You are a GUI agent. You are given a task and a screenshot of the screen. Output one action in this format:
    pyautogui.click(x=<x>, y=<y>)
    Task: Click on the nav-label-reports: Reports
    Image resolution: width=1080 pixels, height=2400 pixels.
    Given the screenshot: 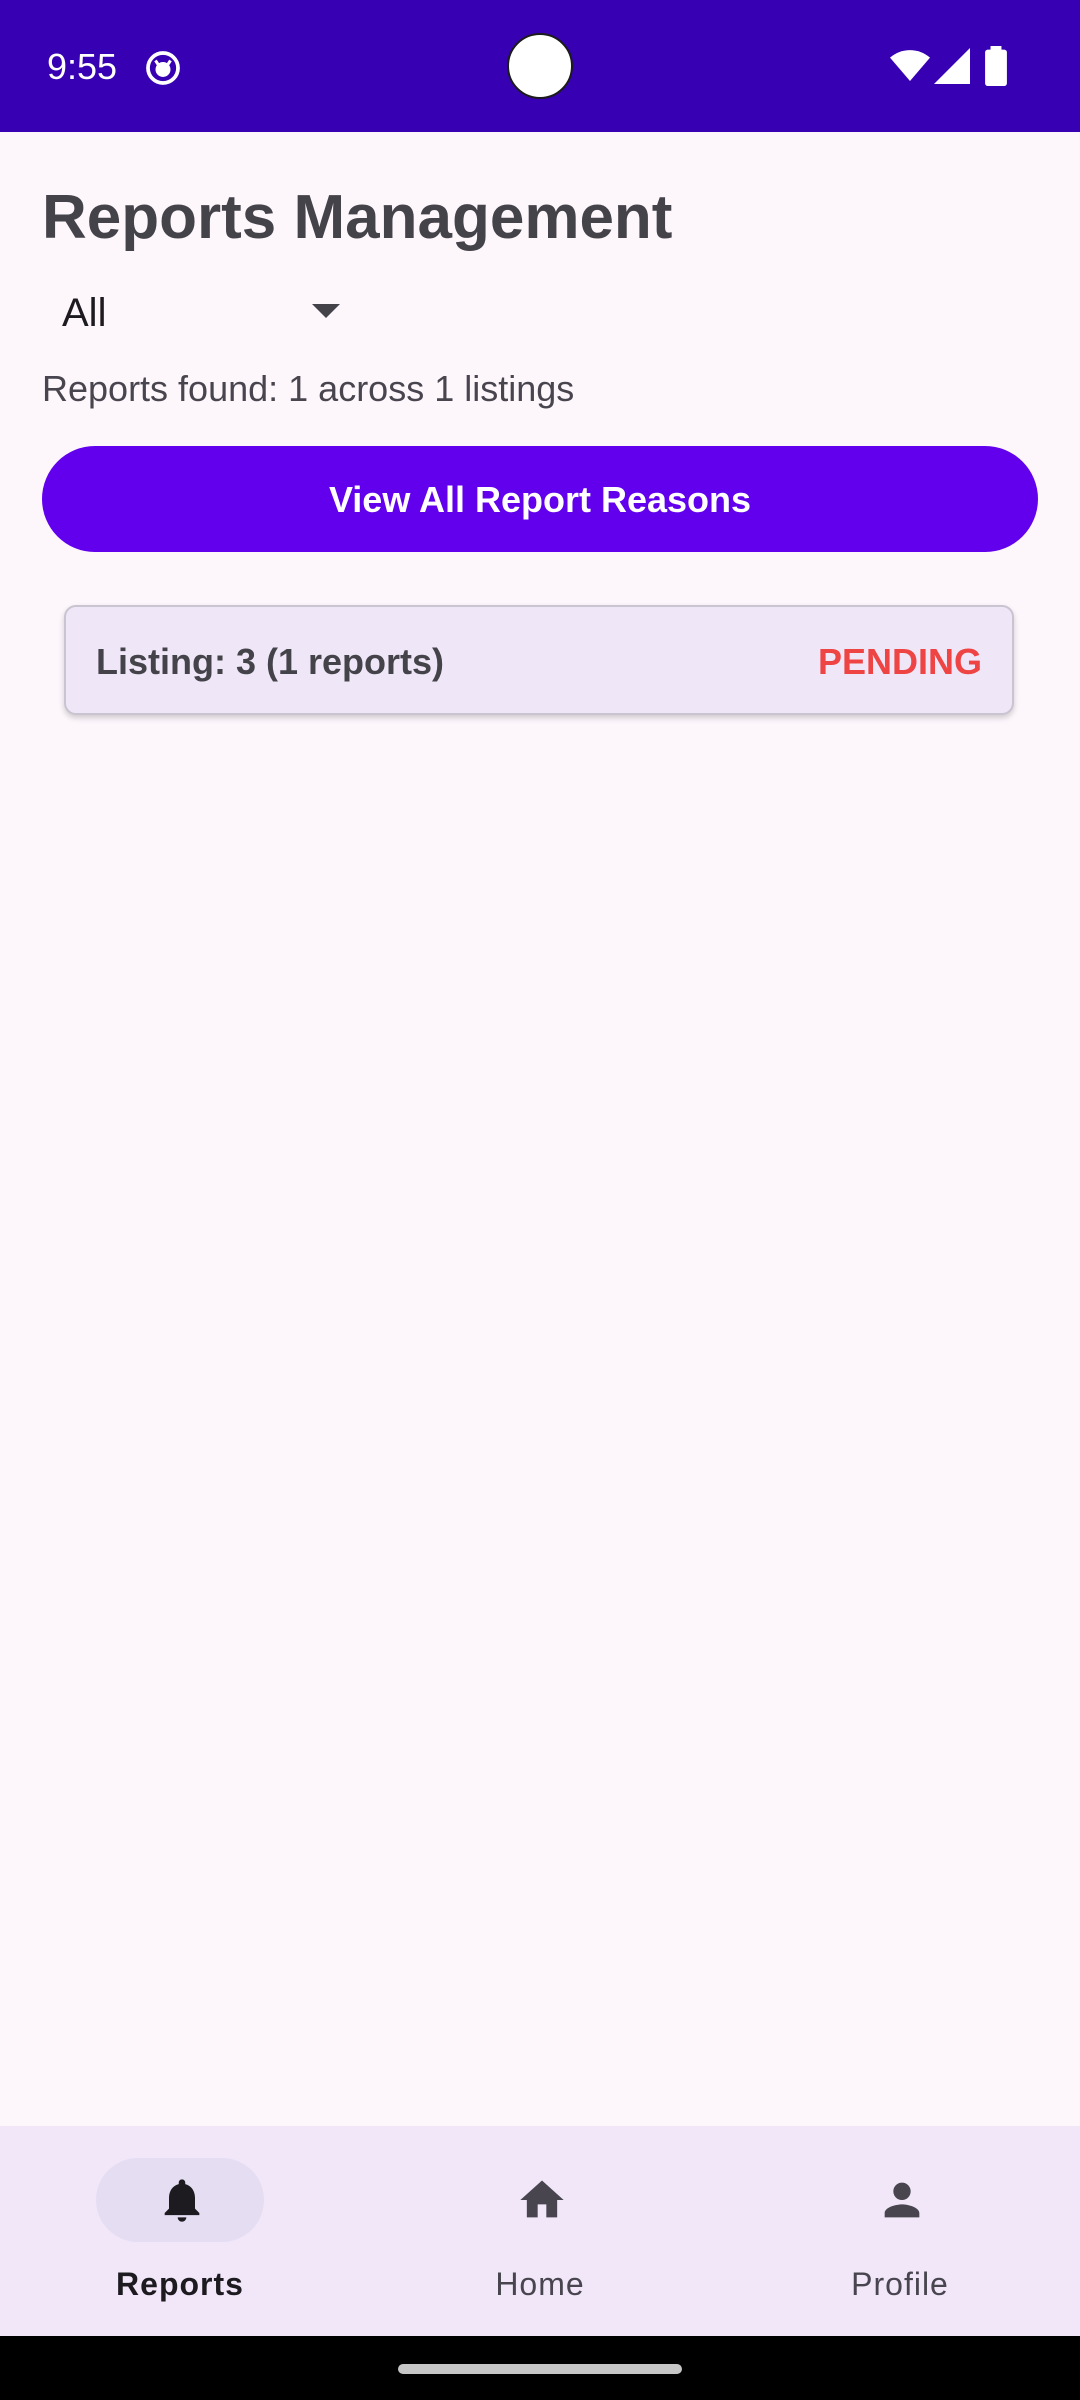 What is the action you would take?
    pyautogui.click(x=180, y=2284)
    